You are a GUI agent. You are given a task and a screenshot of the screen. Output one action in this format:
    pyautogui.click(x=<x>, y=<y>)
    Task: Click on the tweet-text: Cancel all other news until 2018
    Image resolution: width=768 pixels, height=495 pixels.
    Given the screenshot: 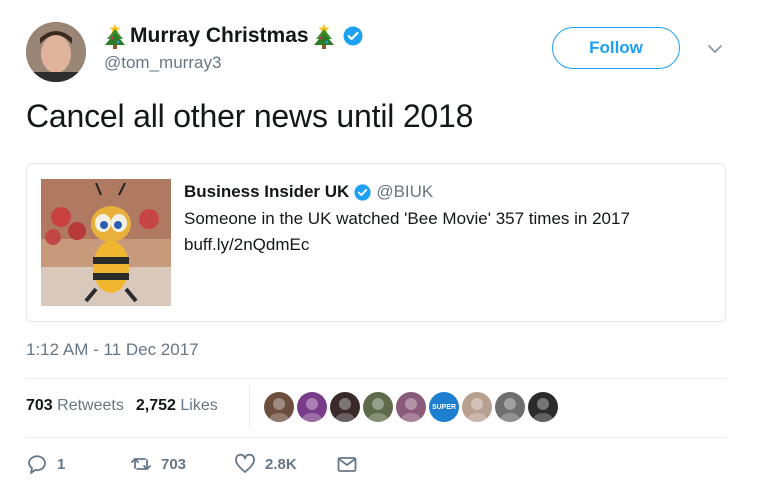 What is the action you would take?
    pyautogui.click(x=250, y=116)
    